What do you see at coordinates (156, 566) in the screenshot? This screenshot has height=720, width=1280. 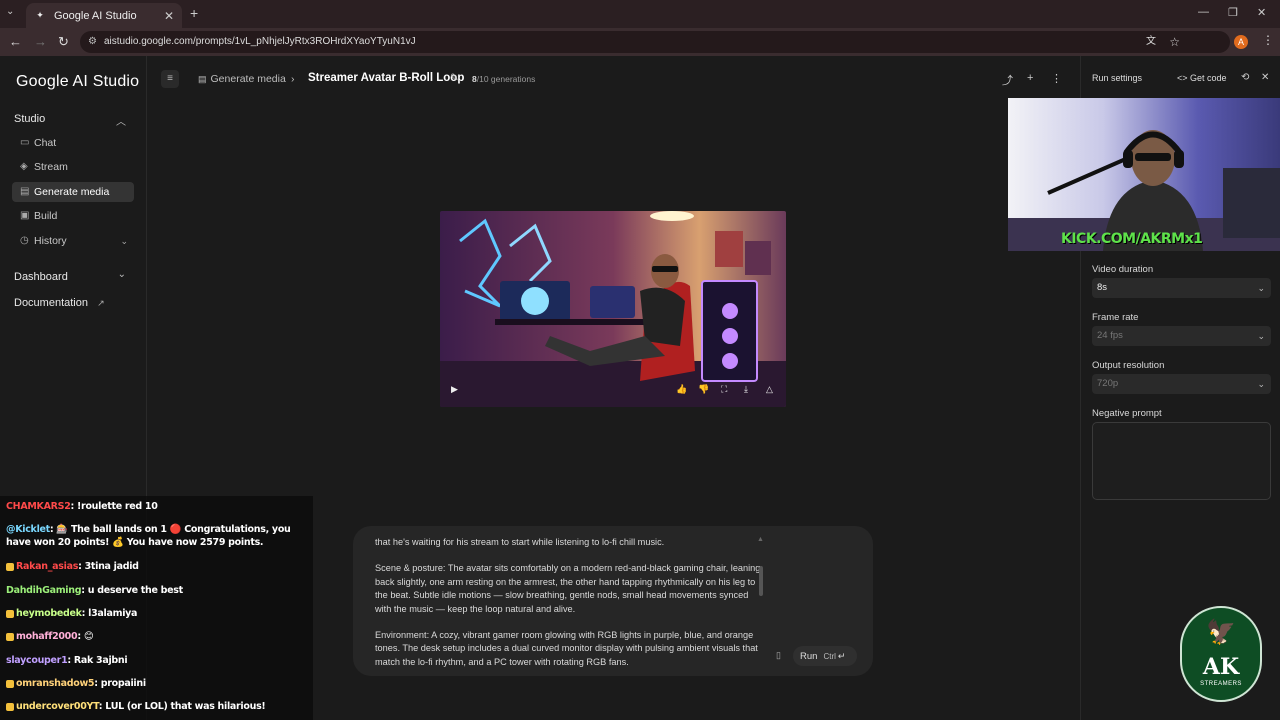 I see `chat-message: Rakan_asias: 3tina jadid` at bounding box center [156, 566].